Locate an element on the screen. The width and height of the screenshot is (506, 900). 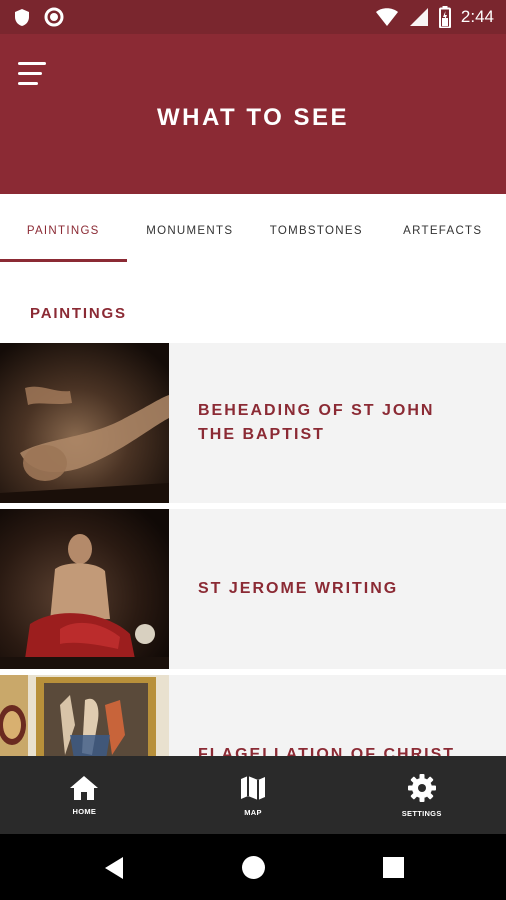
battery-icon is located at coordinates (444, 17).